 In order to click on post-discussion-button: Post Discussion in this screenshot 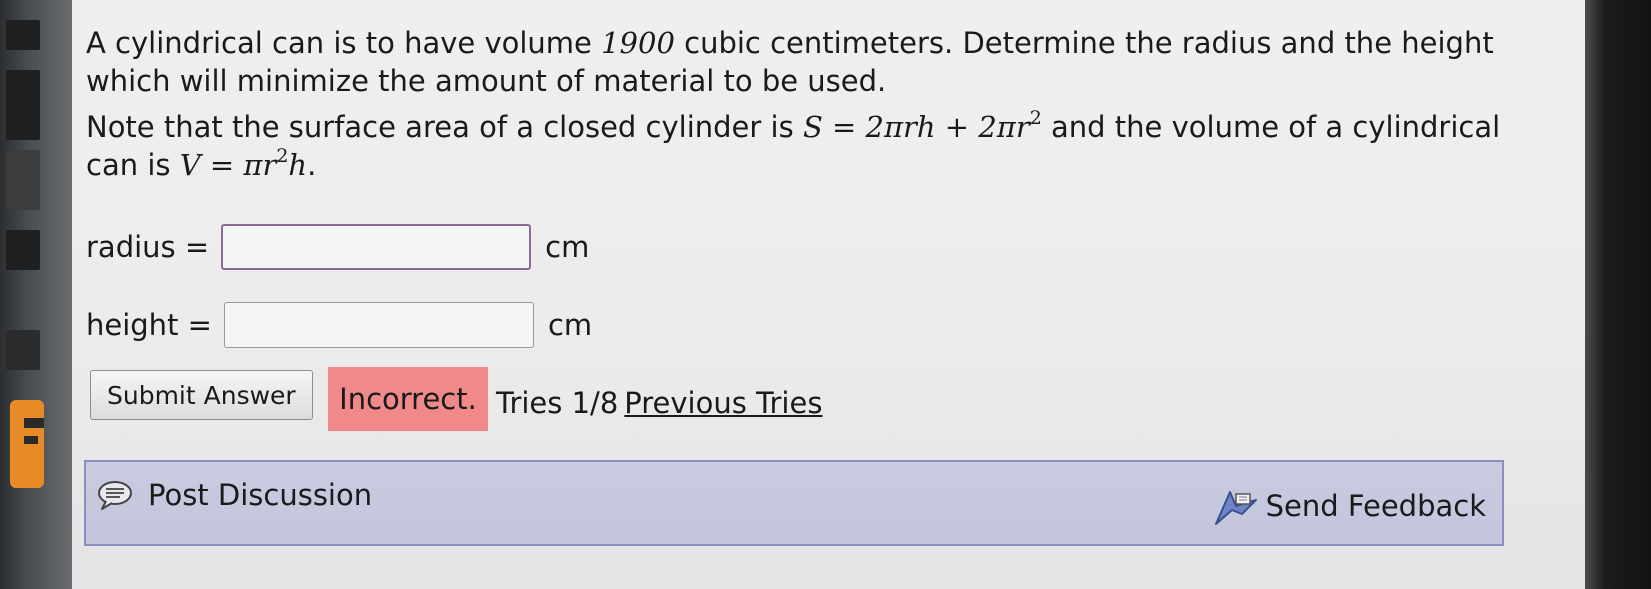, I will do `click(234, 495)`.